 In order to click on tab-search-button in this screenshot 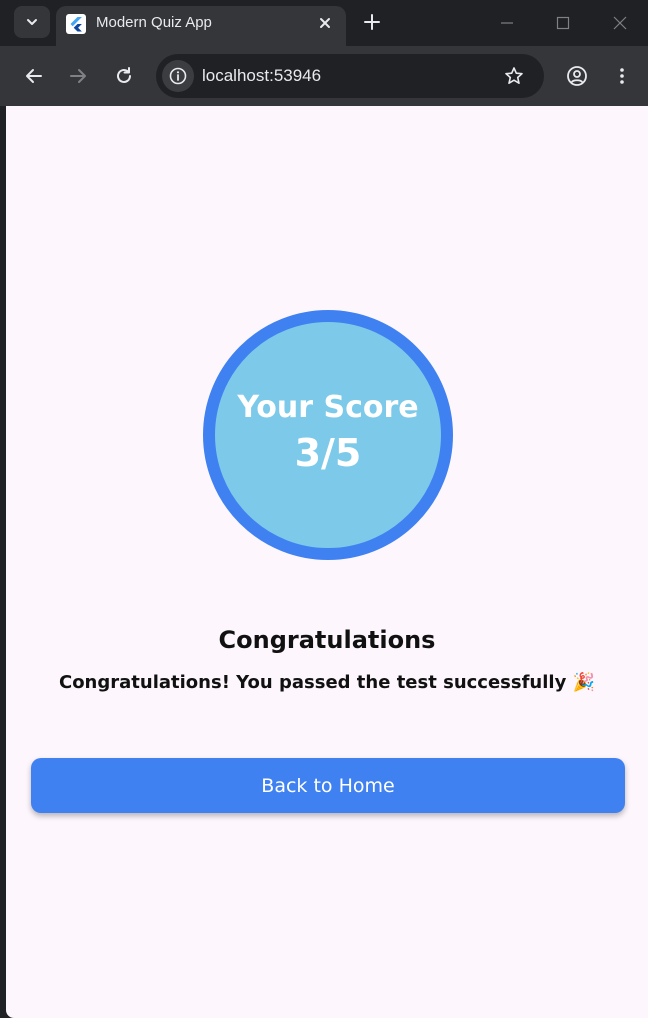, I will do `click(32, 22)`.